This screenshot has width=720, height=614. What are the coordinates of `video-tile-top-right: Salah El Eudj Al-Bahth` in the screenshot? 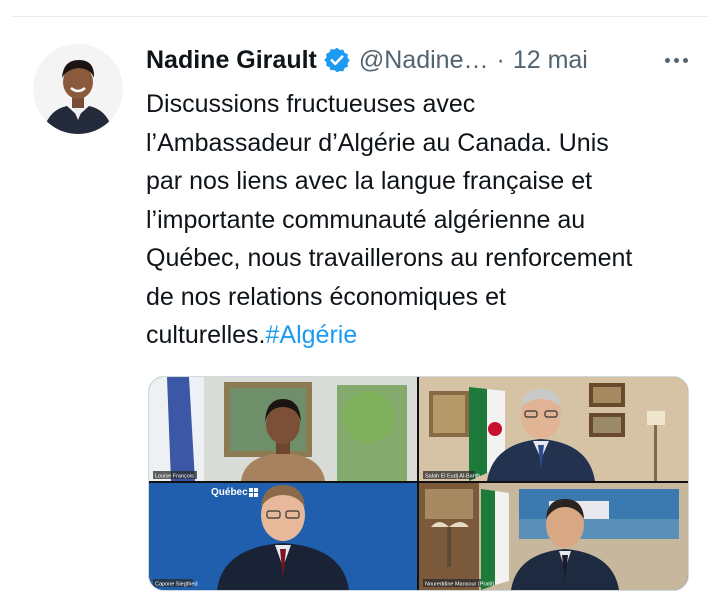 It's located at (553, 429).